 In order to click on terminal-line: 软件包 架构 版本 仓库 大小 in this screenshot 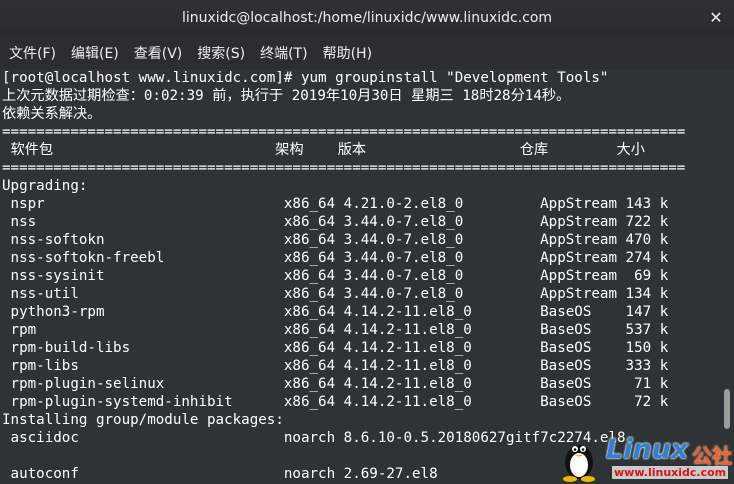, I will do `click(323, 150)`.